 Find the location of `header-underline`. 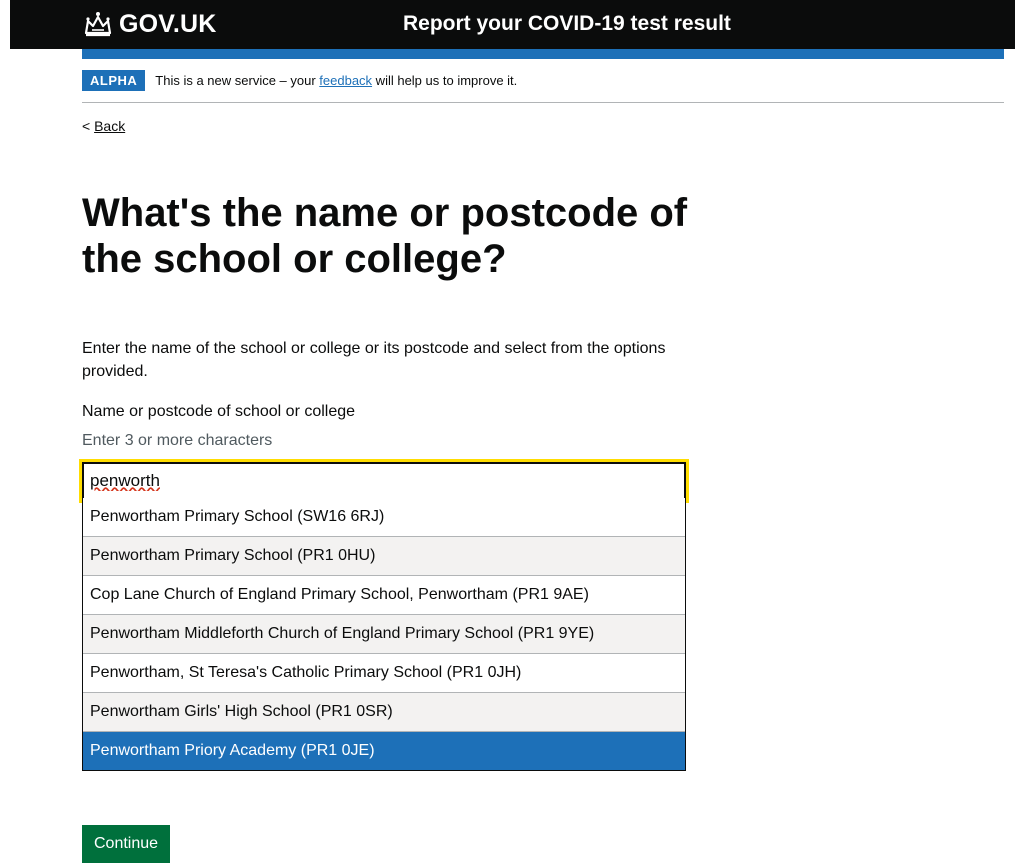

header-underline is located at coordinates (543, 54).